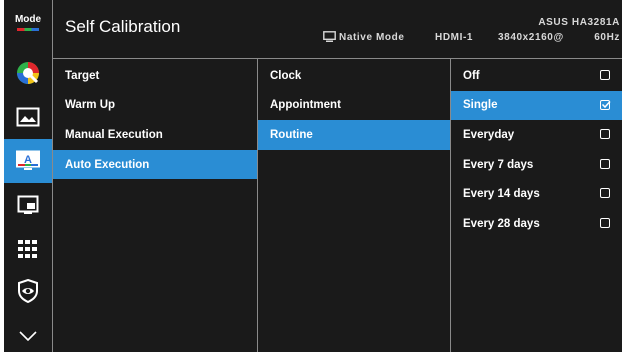  I want to click on check-icon, so click(606, 104).